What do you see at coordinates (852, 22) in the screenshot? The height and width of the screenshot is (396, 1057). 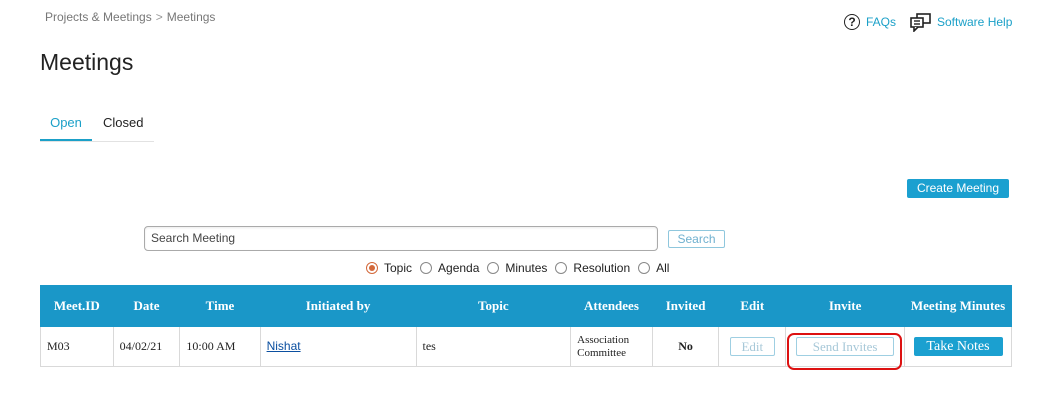 I see `question-circle-icon: ?` at bounding box center [852, 22].